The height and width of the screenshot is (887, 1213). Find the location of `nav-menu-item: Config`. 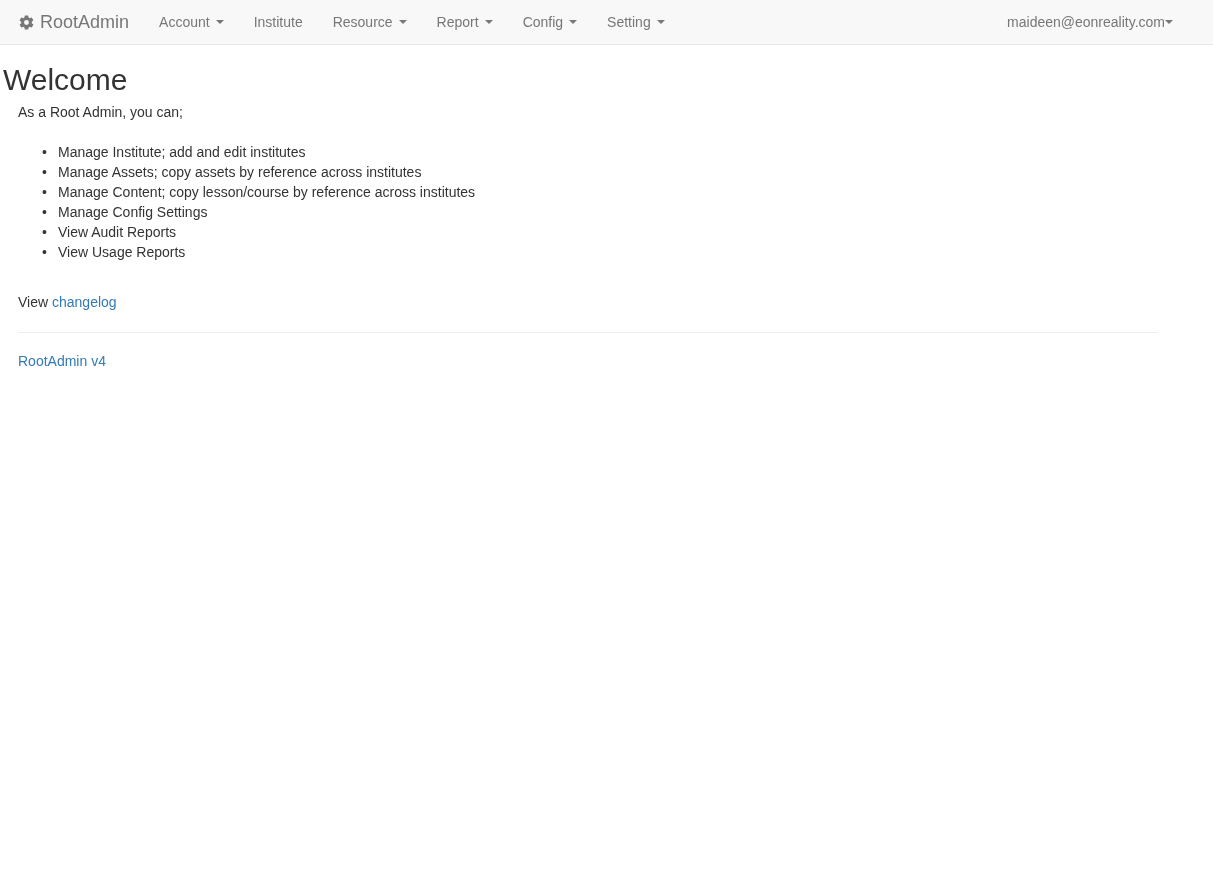

nav-menu-item: Config is located at coordinates (550, 22).